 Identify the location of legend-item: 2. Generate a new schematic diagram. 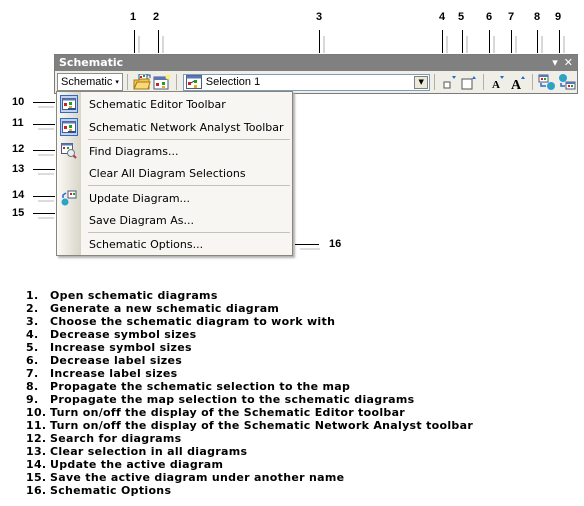
(153, 308).